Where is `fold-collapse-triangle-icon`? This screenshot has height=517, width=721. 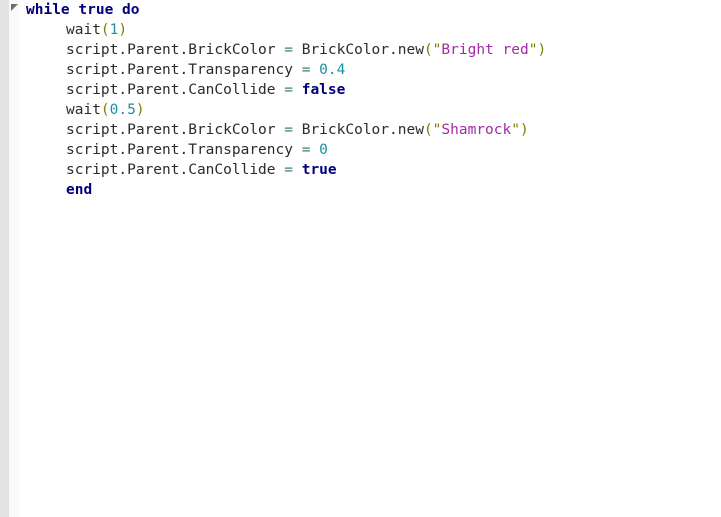
fold-collapse-triangle-icon is located at coordinates (14, 7).